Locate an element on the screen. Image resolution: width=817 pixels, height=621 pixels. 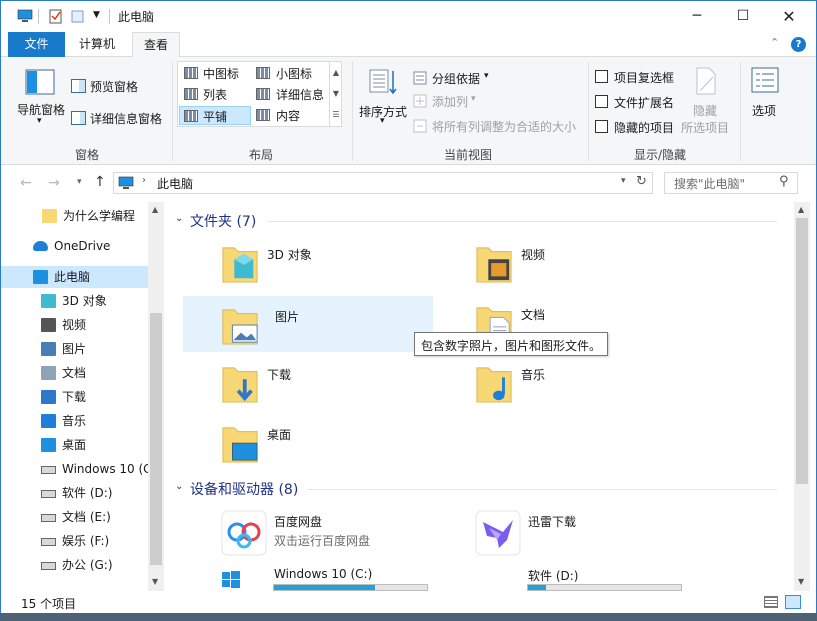
properties-icon is located at coordinates (56, 16).